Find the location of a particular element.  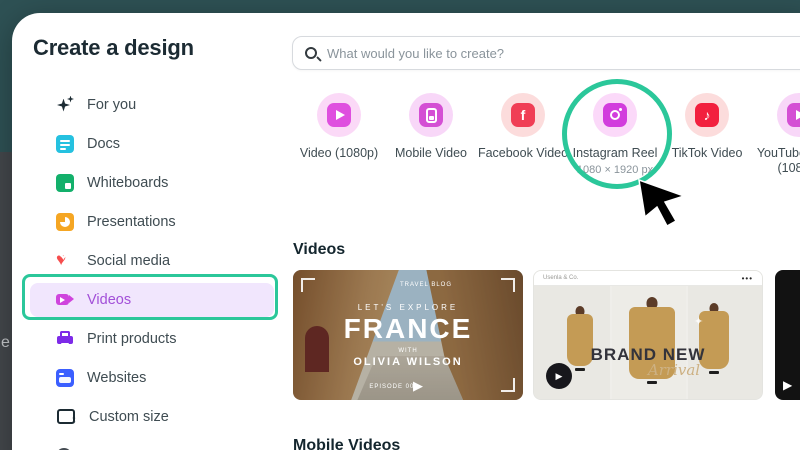

sidebar-item-social-media: ♥ ♥ Social media is located at coordinates (153, 260).